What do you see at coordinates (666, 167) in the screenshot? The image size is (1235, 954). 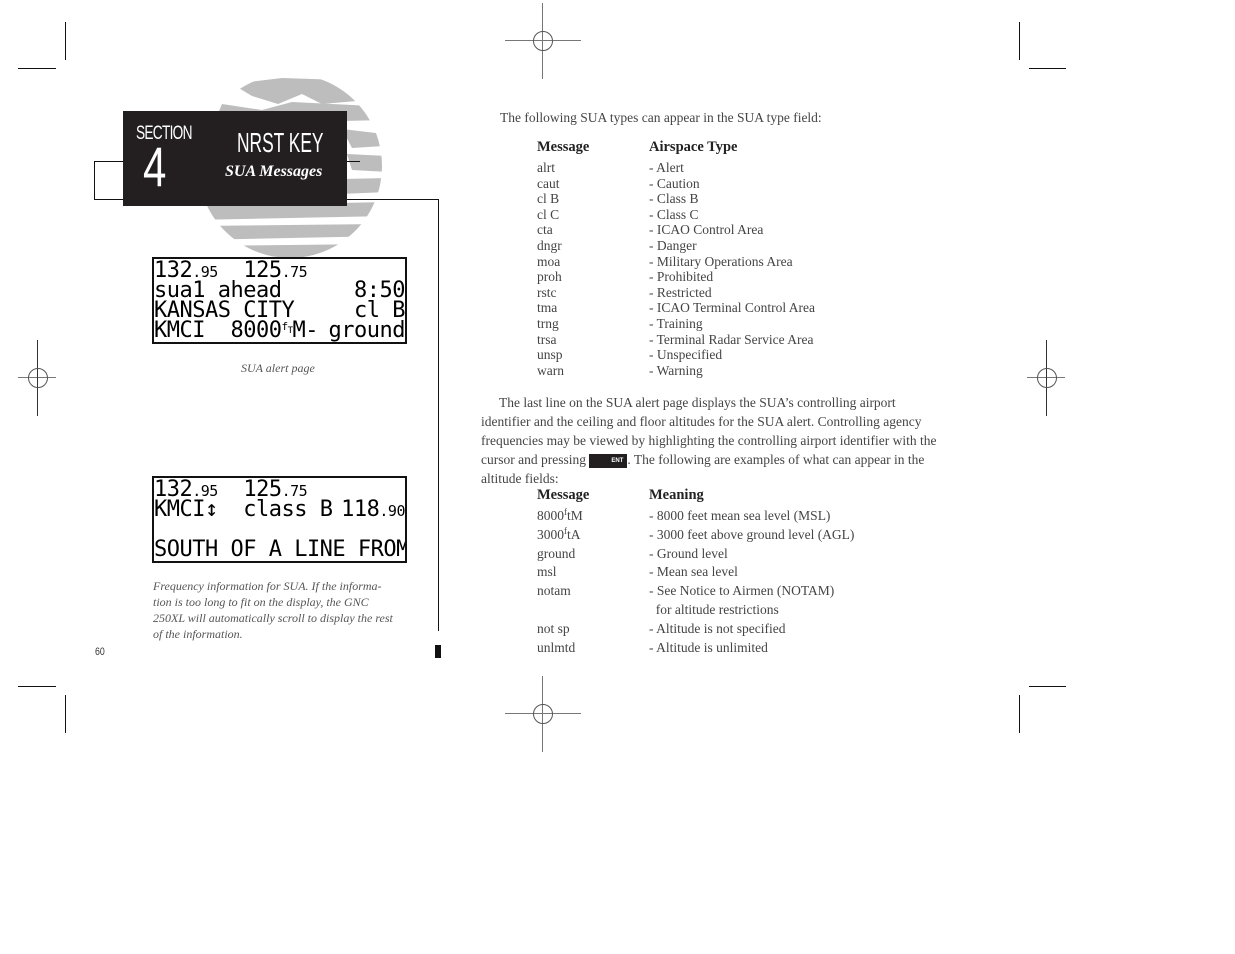 I see `airspace-type-cell: - Alert` at bounding box center [666, 167].